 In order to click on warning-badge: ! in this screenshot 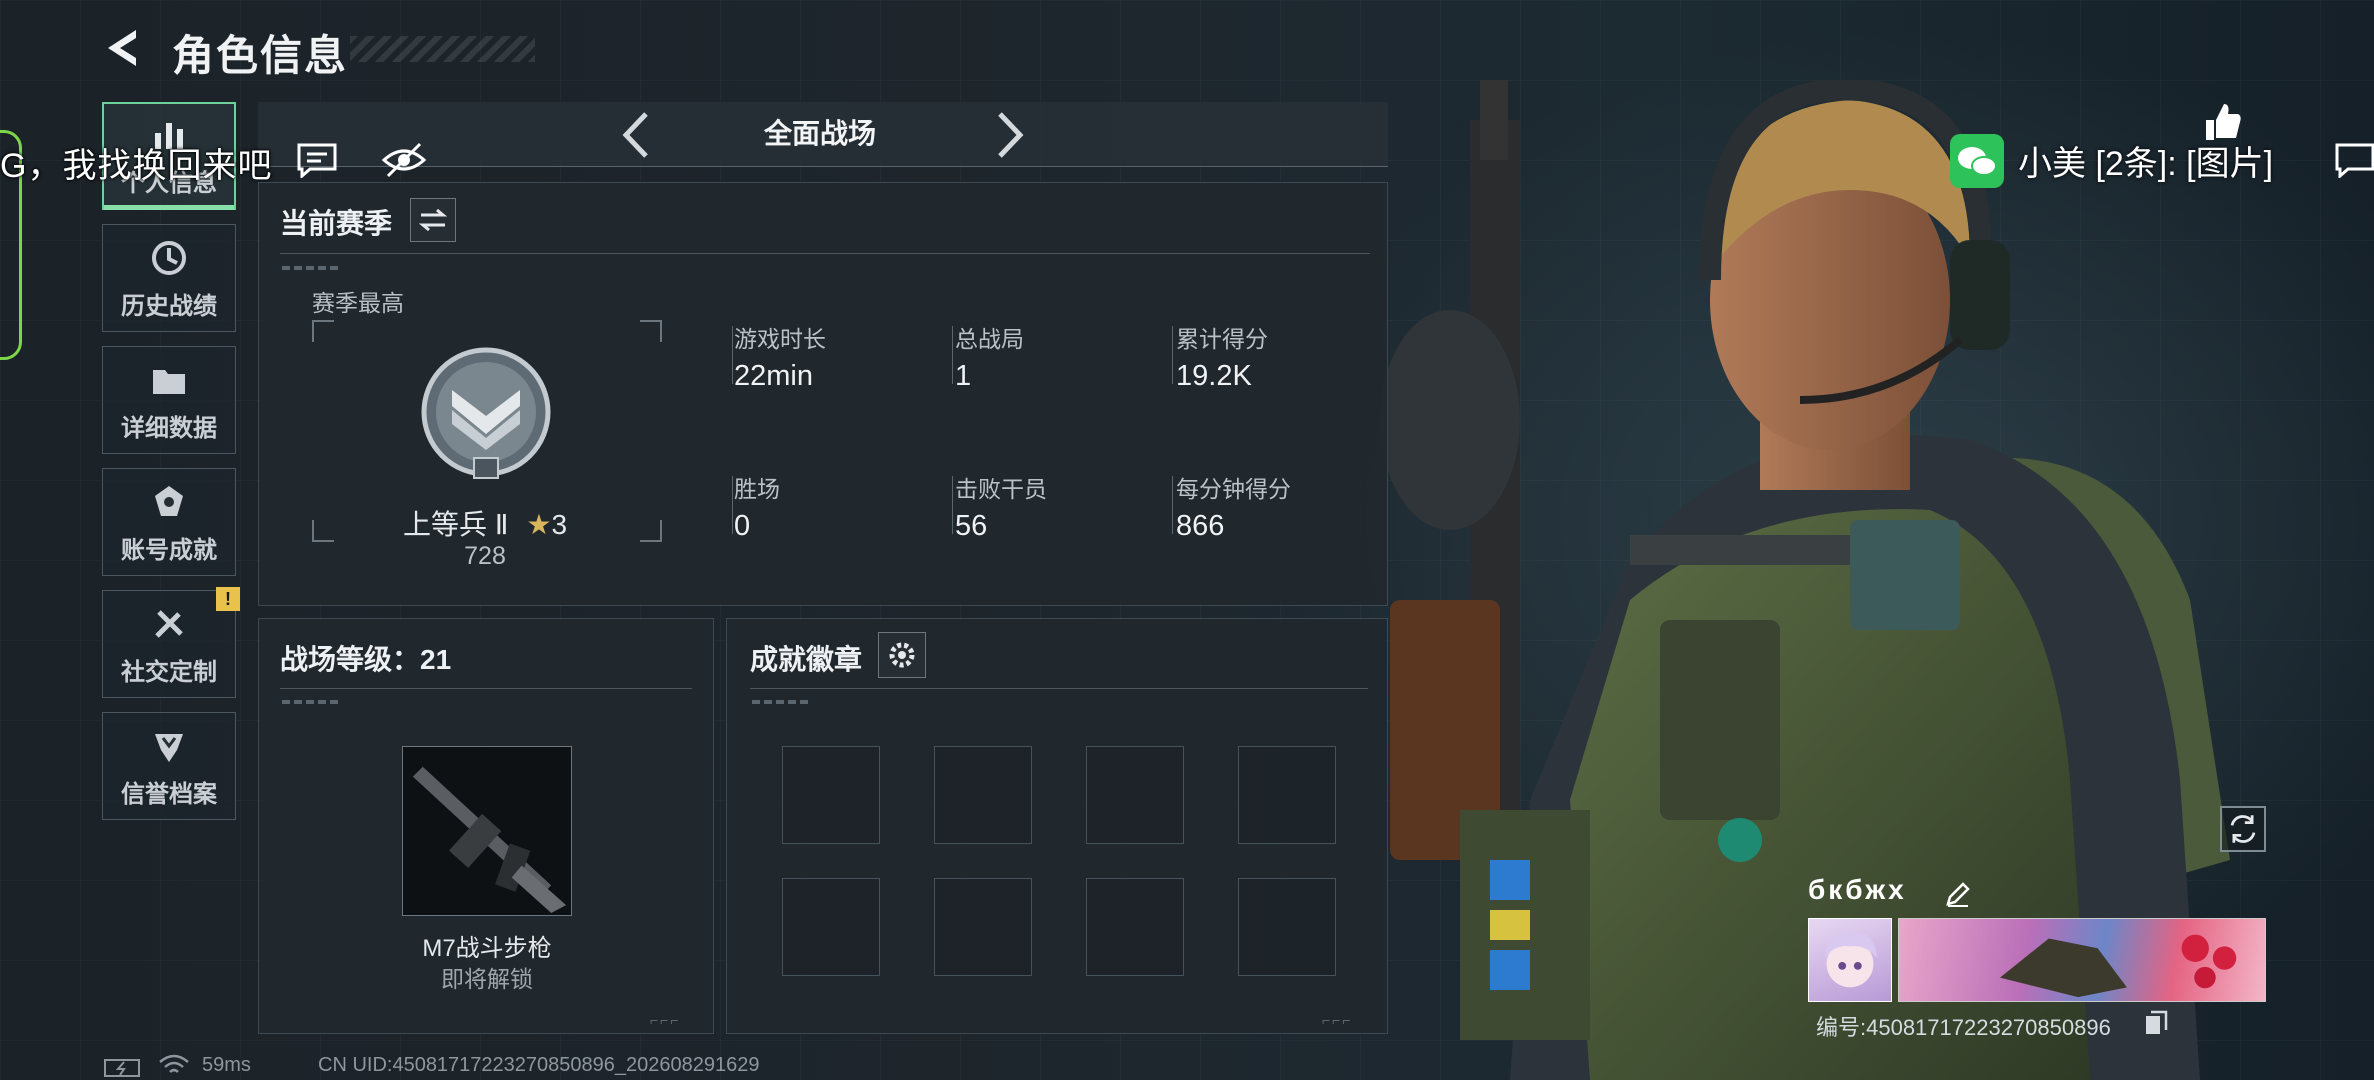, I will do `click(228, 599)`.